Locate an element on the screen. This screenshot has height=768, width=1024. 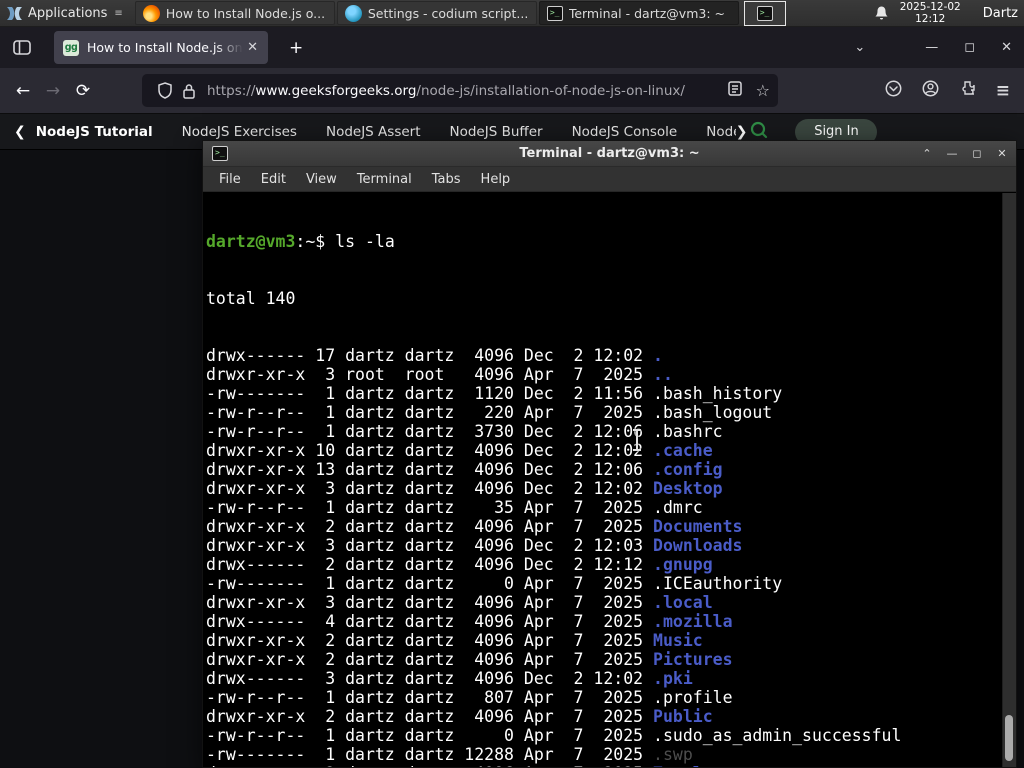
forward-button: → is located at coordinates (53, 91).